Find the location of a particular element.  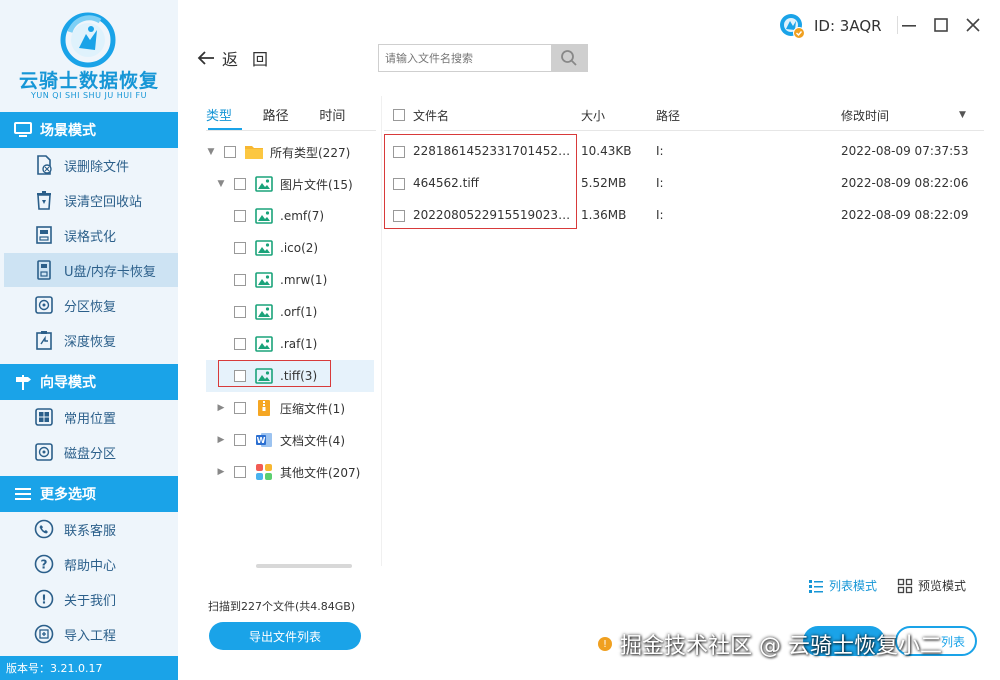

panel-divider is located at coordinates (381, 331).